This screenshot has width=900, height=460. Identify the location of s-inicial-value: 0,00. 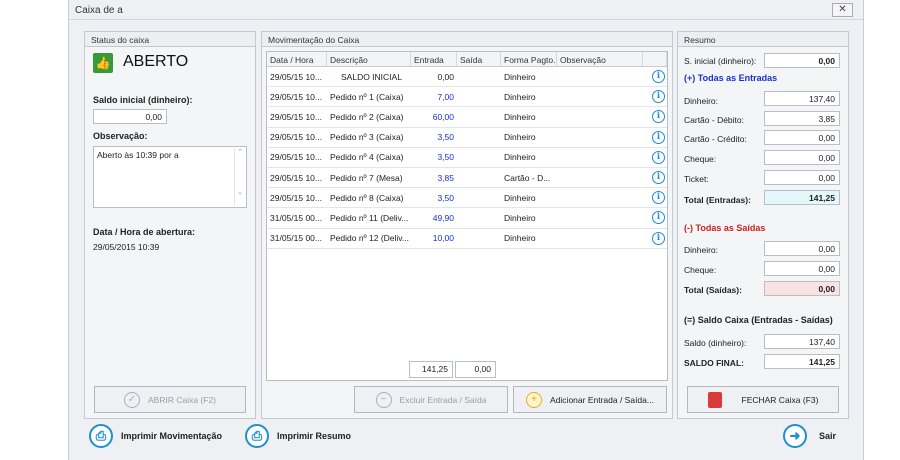
(802, 60).